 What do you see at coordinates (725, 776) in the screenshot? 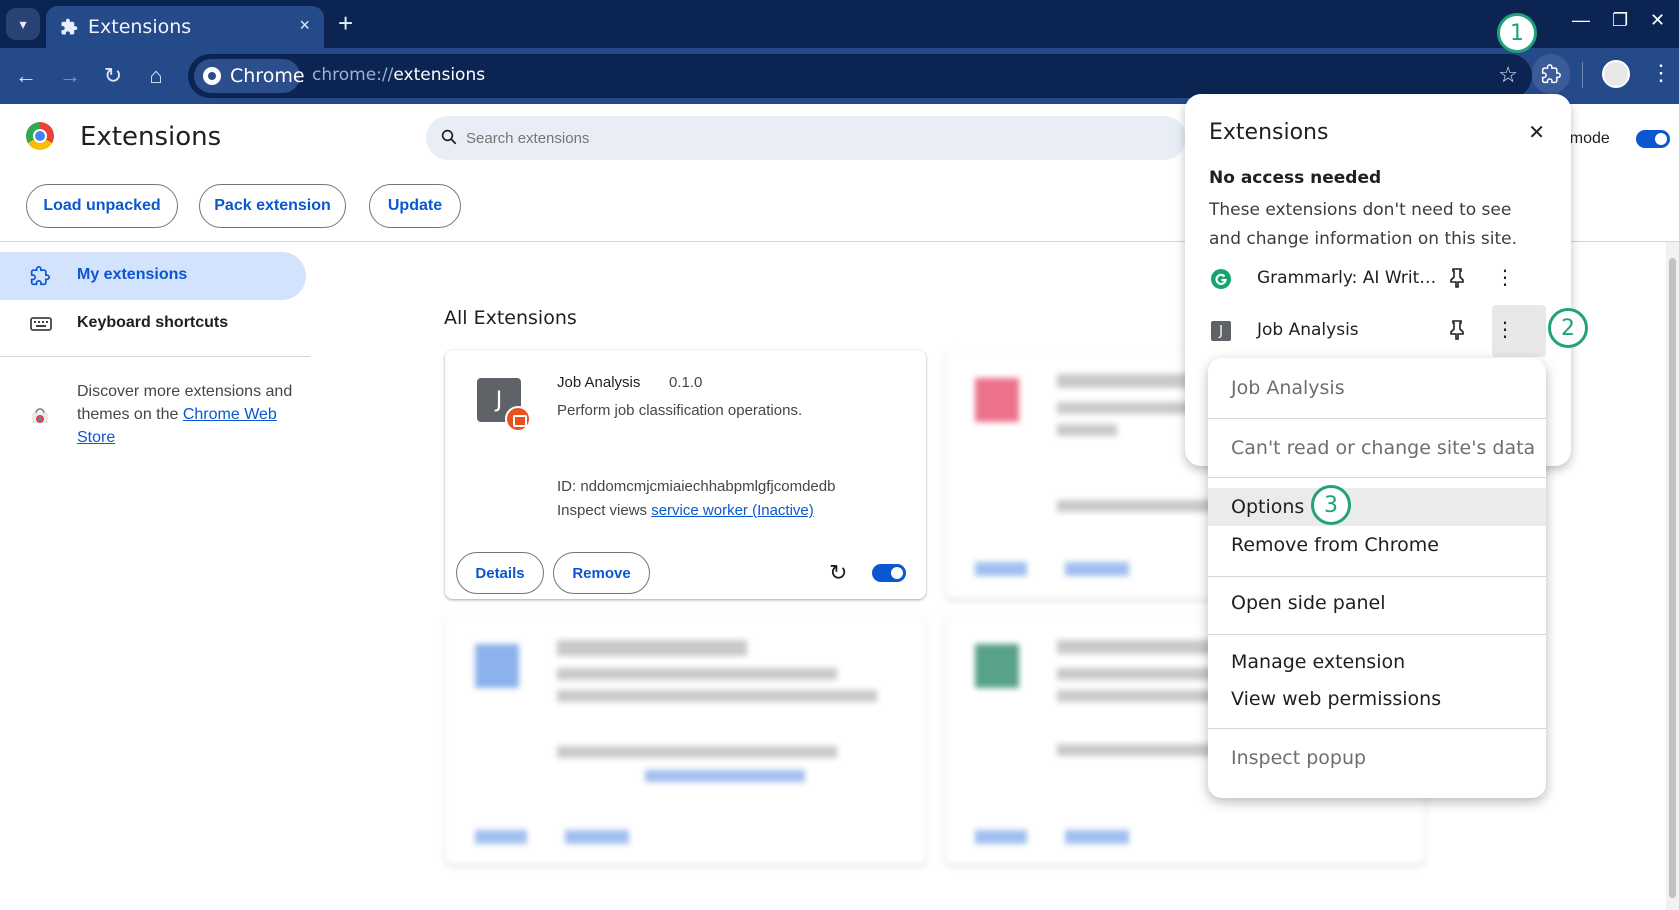
I see `blurred-link` at bounding box center [725, 776].